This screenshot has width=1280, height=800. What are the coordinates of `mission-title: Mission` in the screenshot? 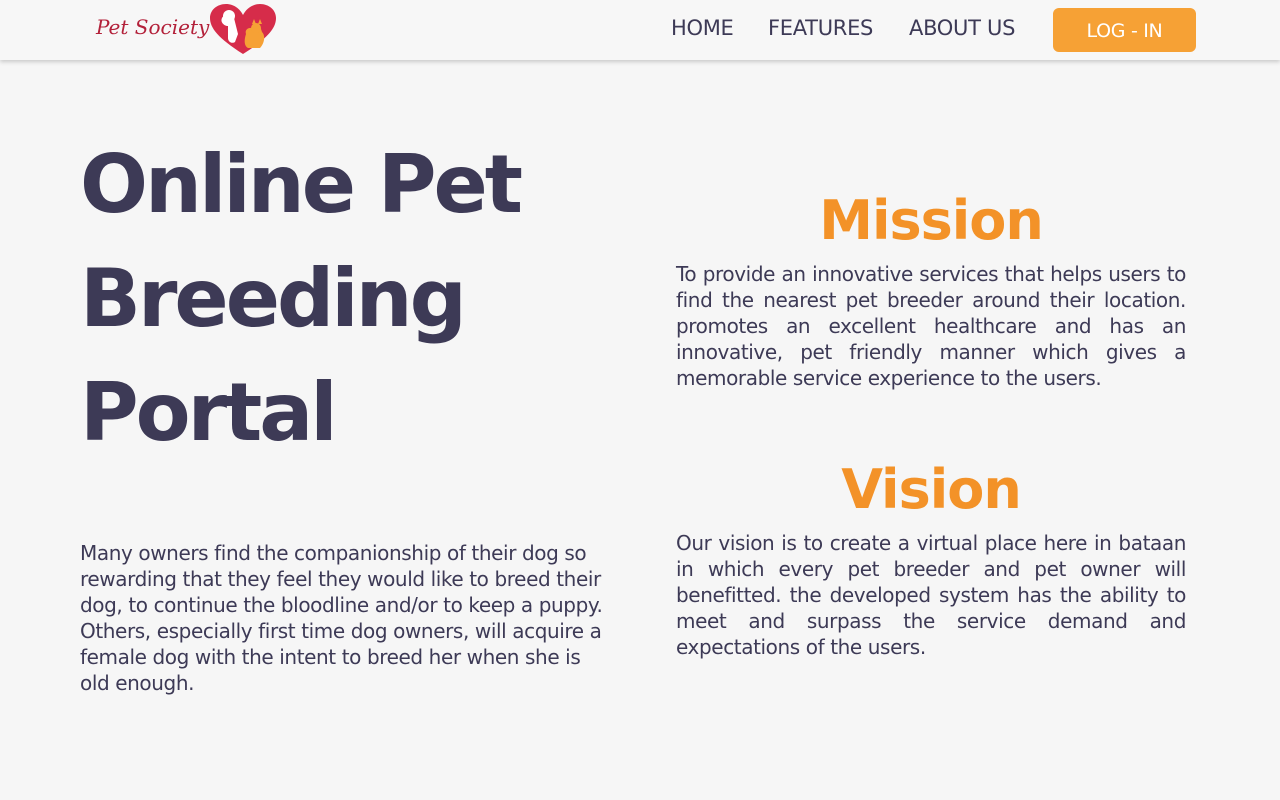 It's located at (931, 220).